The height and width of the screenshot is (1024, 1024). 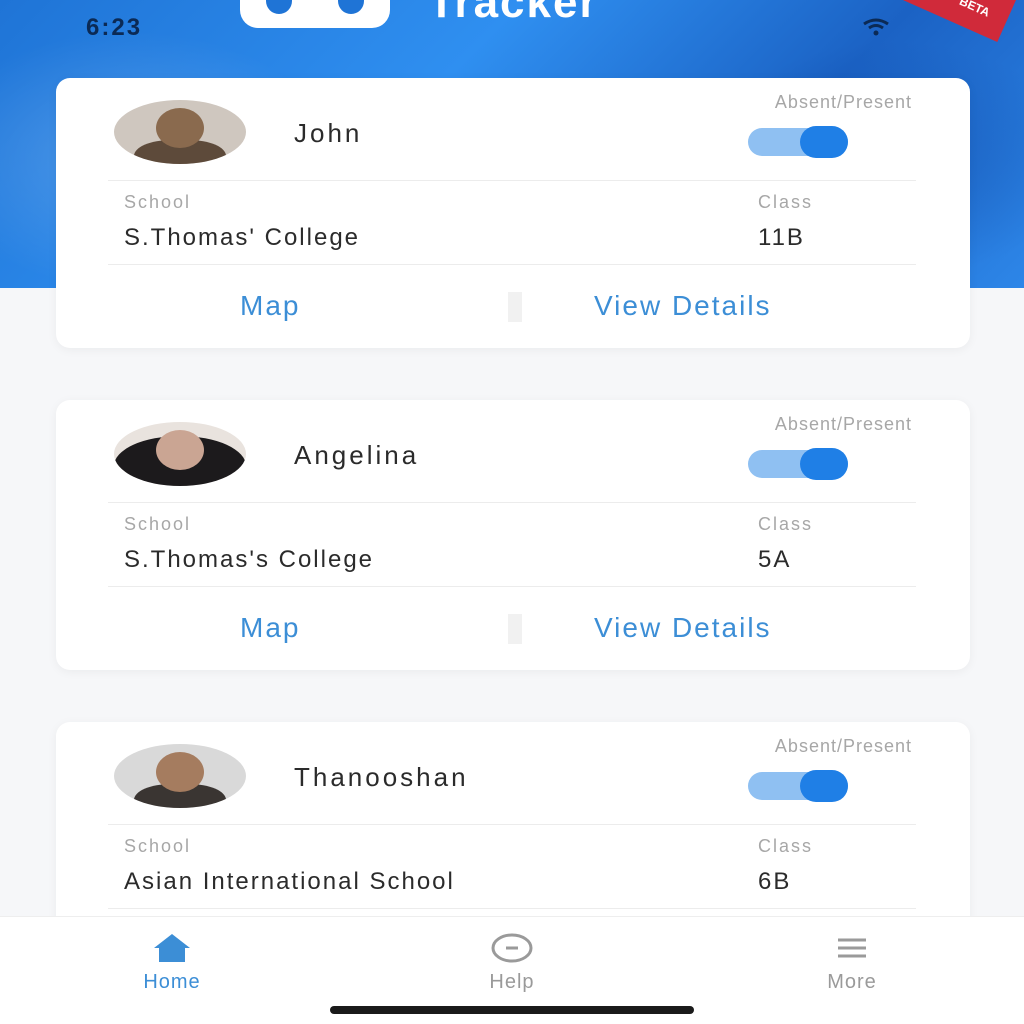 I want to click on school-value: S.Thomas's College, so click(x=249, y=559).